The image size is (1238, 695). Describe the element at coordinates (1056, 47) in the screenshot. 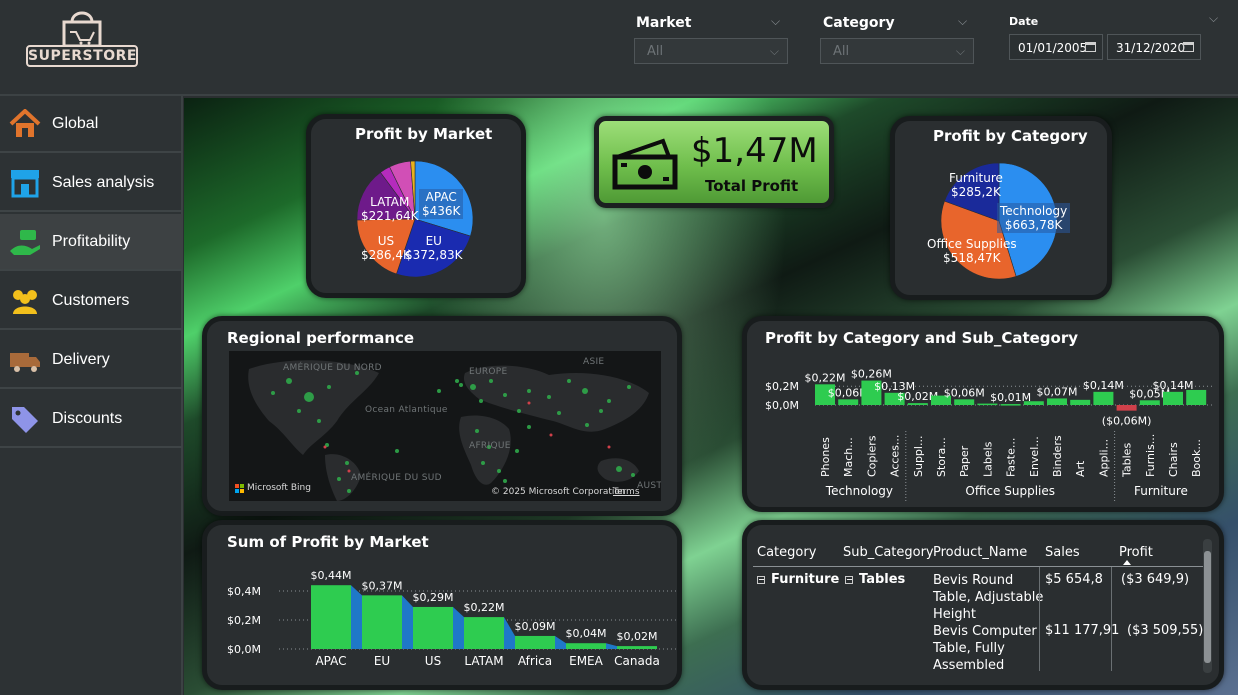

I see `date-start-input: 01/01/2005` at that location.